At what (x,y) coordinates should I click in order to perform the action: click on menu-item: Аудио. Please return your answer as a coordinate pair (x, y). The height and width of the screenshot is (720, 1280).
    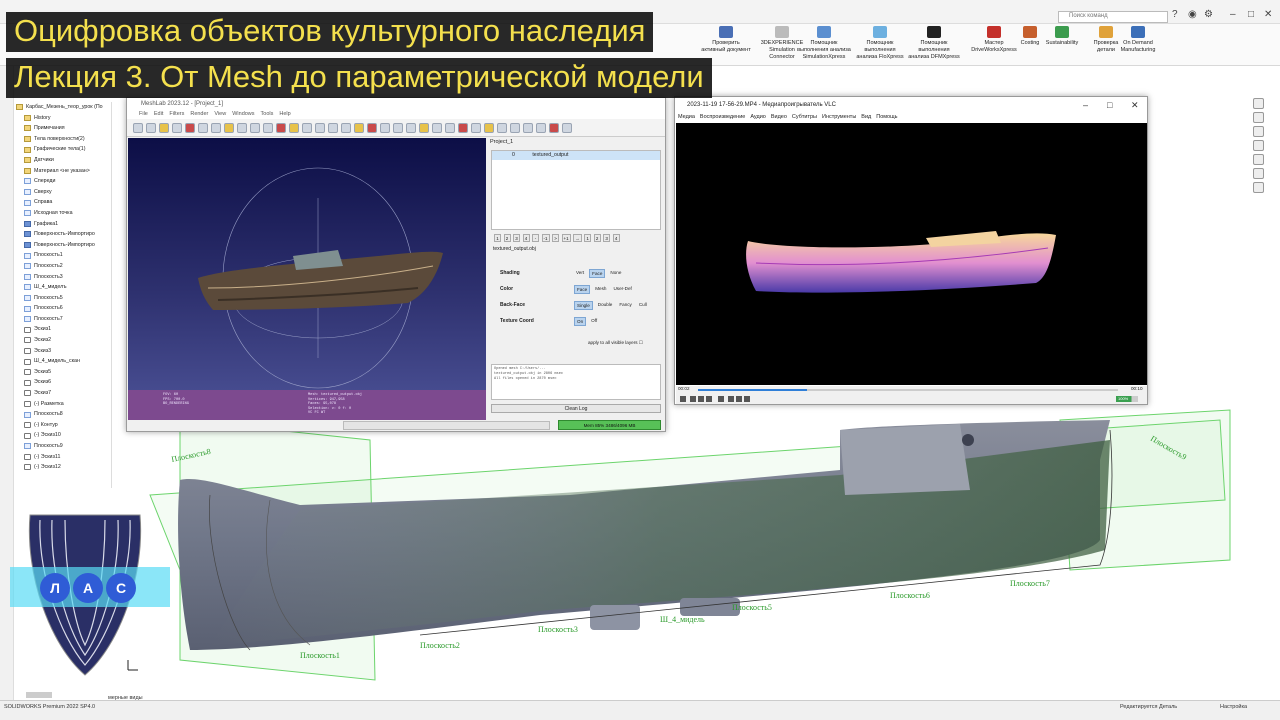
    Looking at the image, I should click on (758, 117).